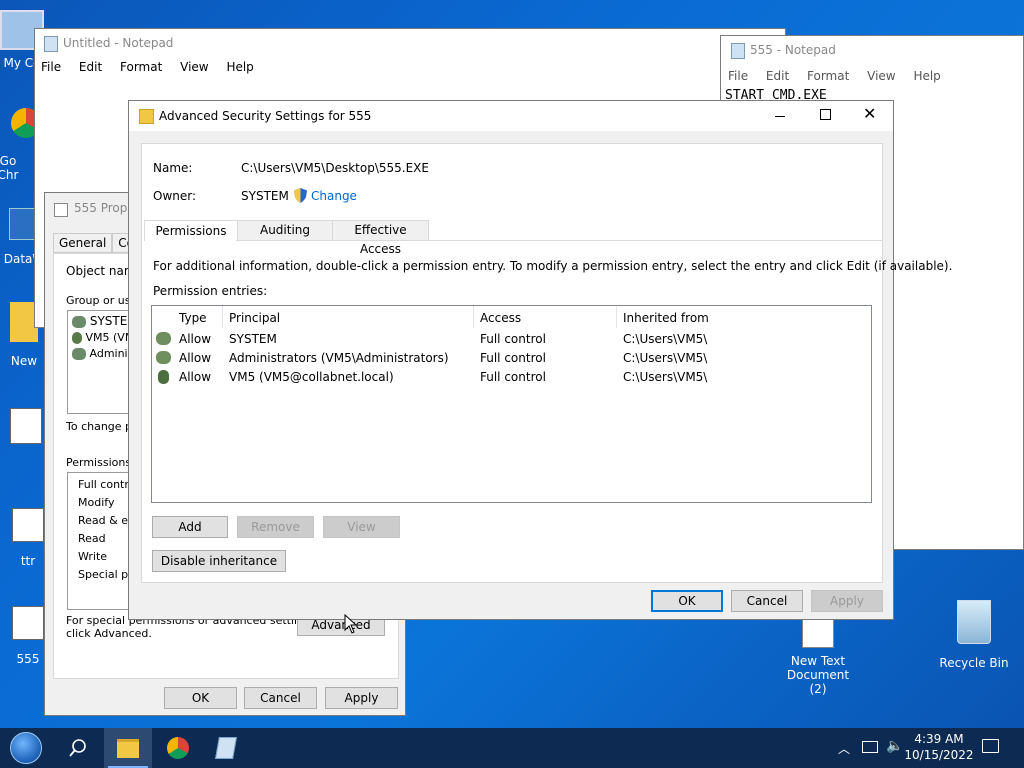  Describe the element at coordinates (974, 622) in the screenshot. I see `recycle-bin-icon` at that location.